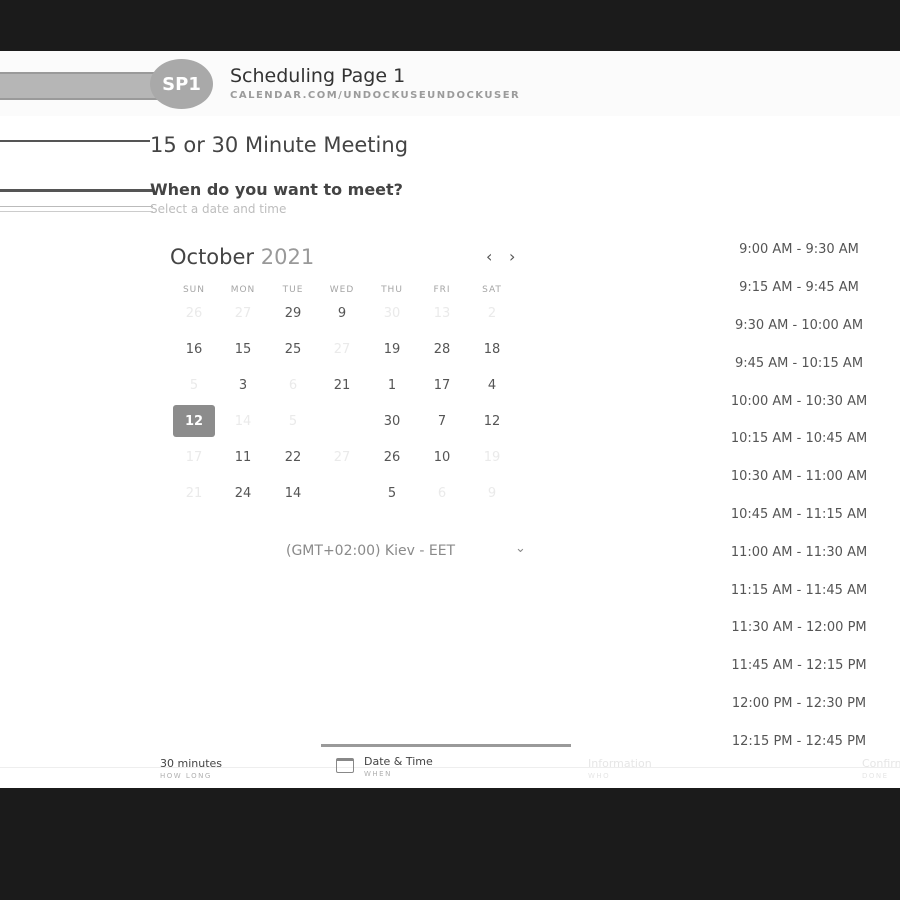 The width and height of the screenshot is (900, 900). What do you see at coordinates (293, 349) in the screenshot?
I see `calendar-day: 25` at bounding box center [293, 349].